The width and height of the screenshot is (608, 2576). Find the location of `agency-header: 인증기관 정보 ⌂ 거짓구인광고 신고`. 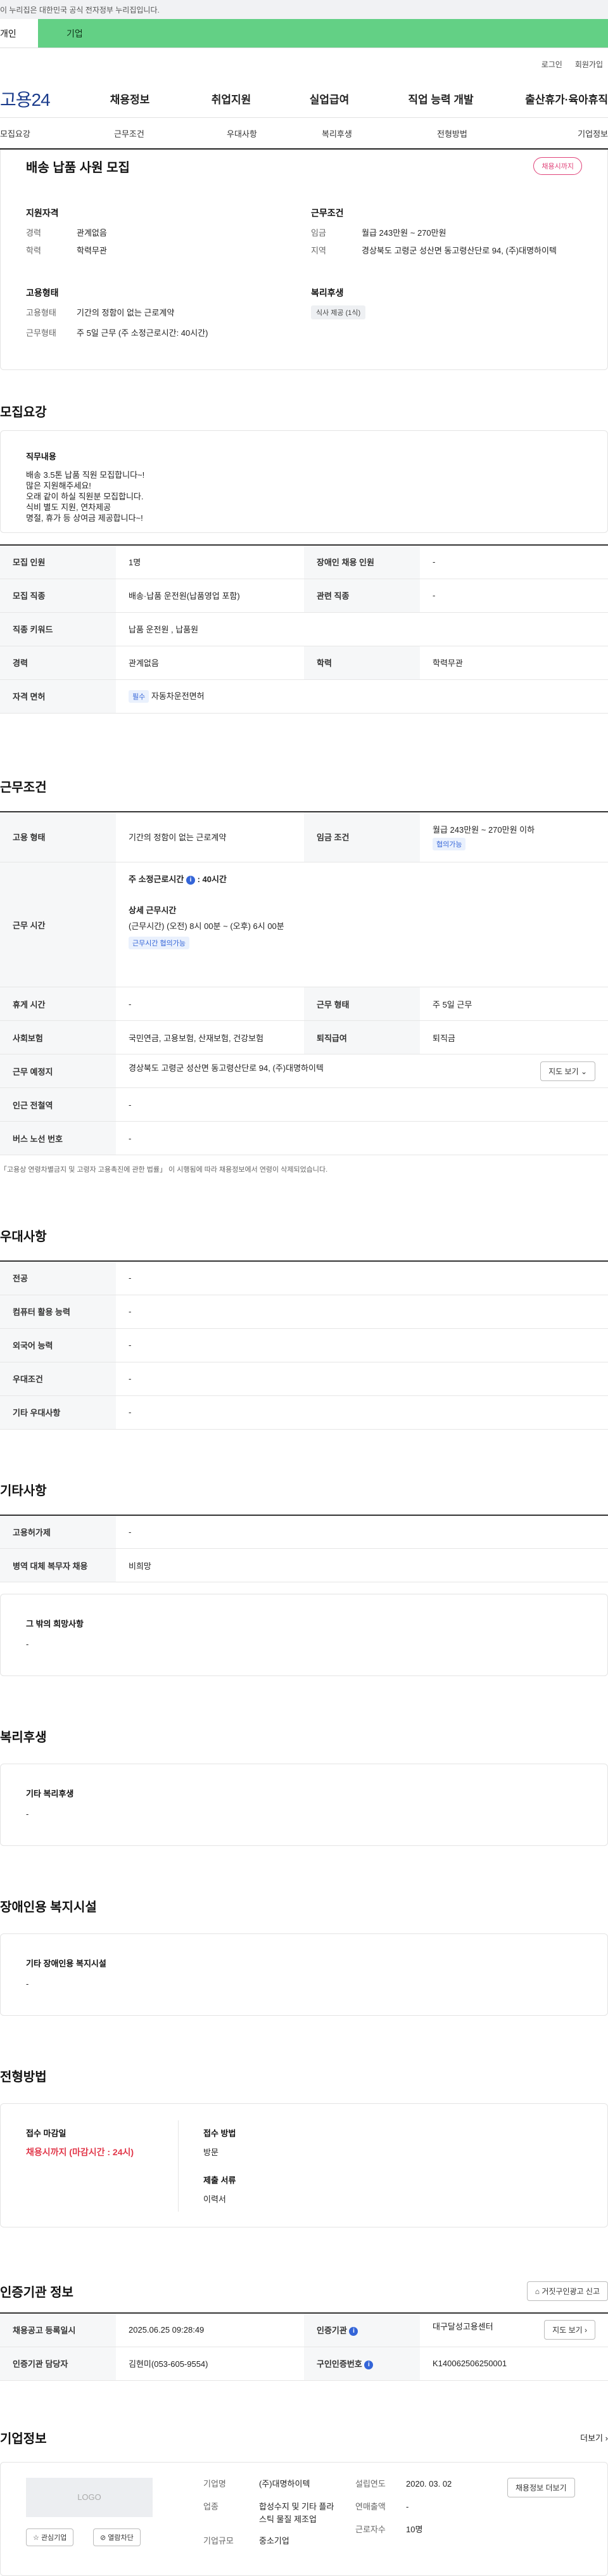

agency-header: 인증기관 정보 ⌂ 거짓구인광고 신고 is located at coordinates (304, 2291).